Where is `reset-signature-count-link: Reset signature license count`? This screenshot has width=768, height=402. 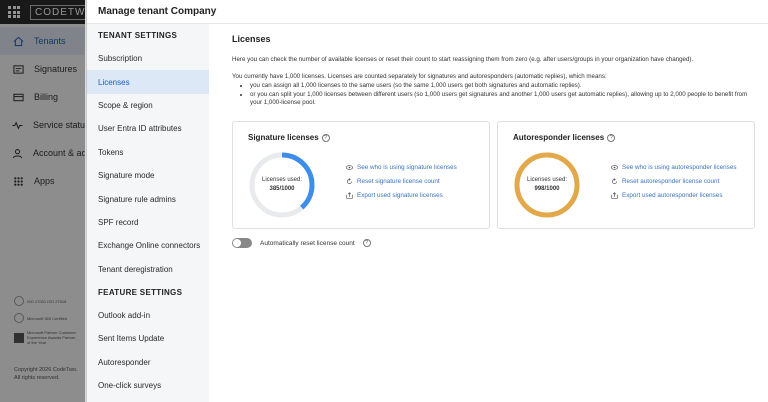
reset-signature-count-link: Reset signature license count is located at coordinates (401, 181).